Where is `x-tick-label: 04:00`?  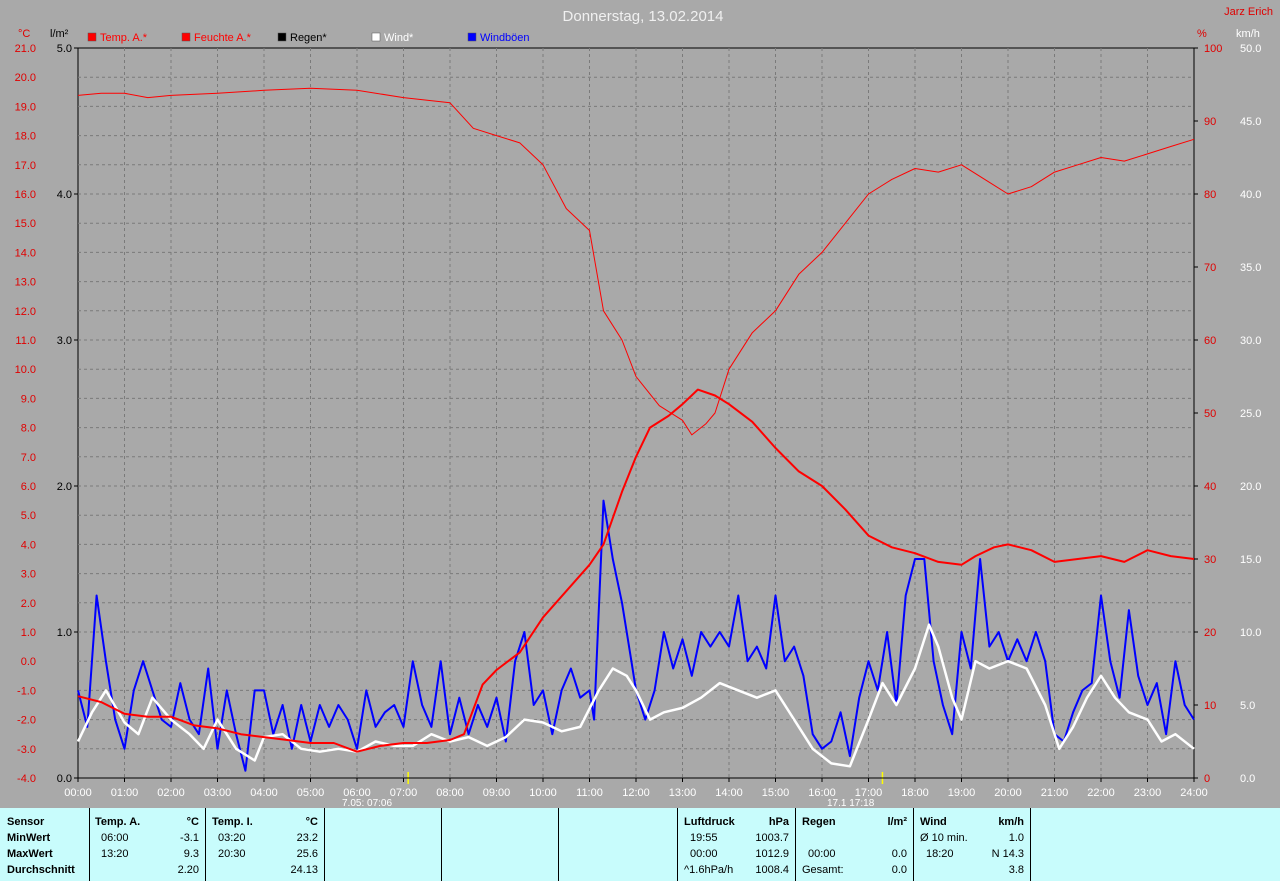 x-tick-label: 04:00 is located at coordinates (264, 793).